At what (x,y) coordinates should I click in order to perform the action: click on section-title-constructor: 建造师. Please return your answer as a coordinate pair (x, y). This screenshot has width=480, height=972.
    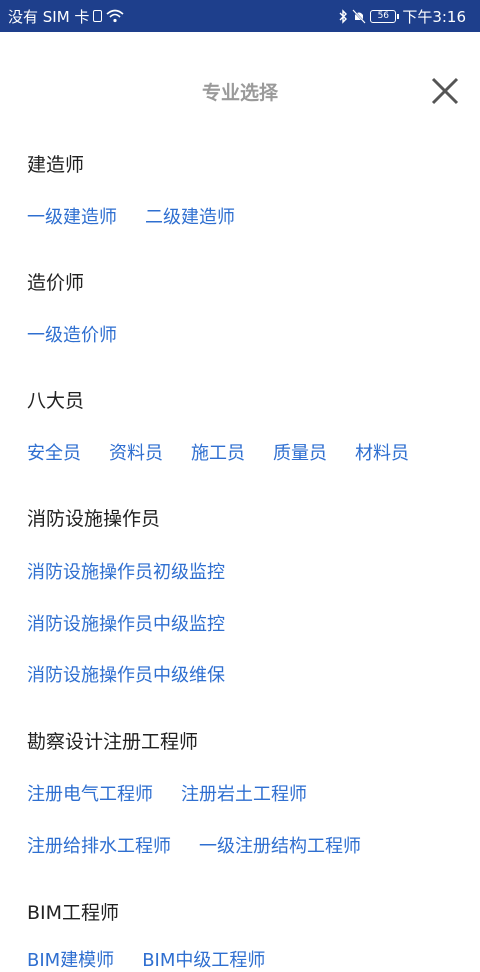
    Looking at the image, I should click on (56, 165).